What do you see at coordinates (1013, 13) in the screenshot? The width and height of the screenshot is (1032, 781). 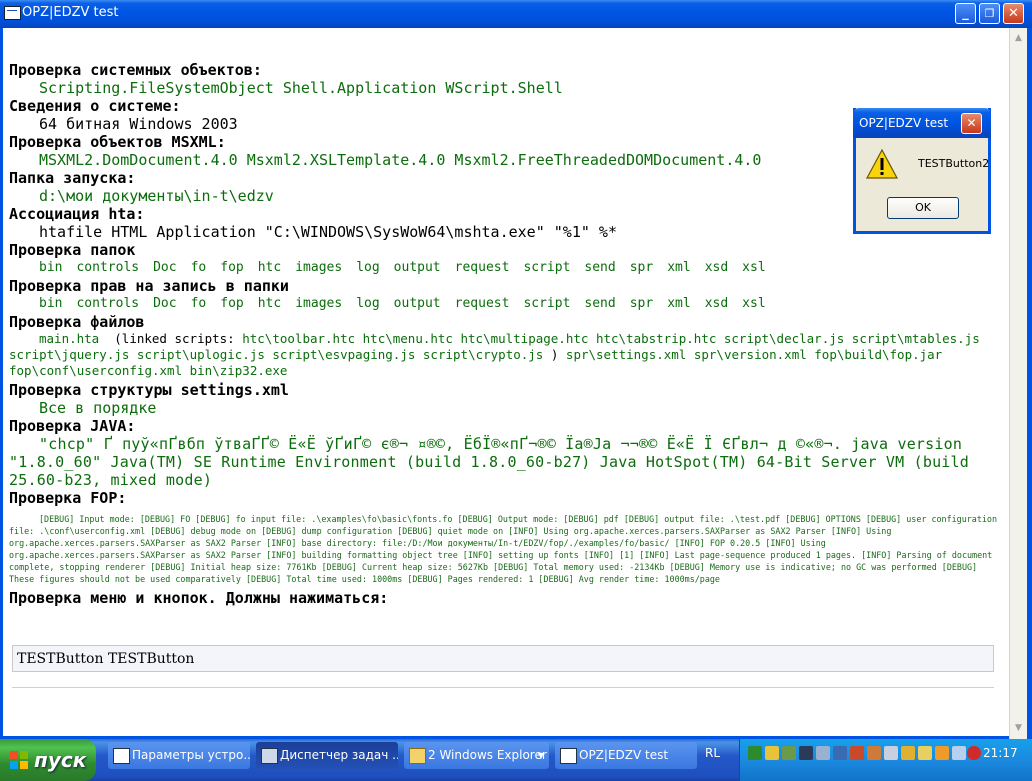 I see `close-button: ✕` at bounding box center [1013, 13].